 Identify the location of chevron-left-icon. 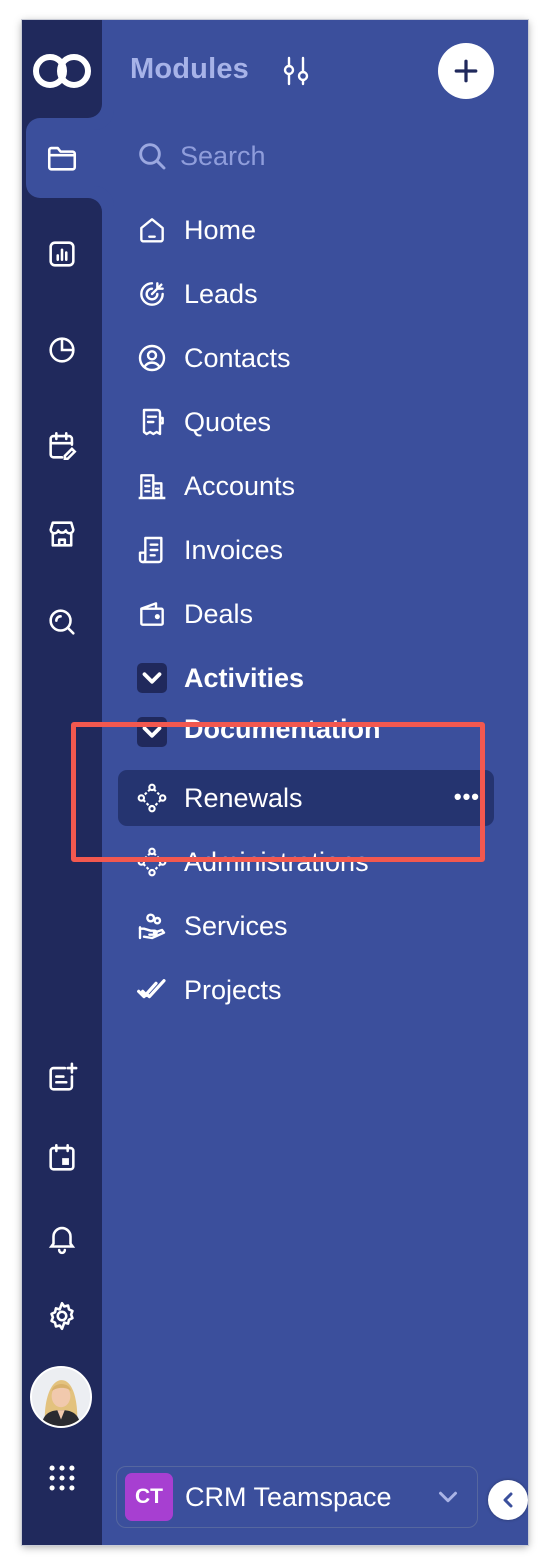
(508, 1500).